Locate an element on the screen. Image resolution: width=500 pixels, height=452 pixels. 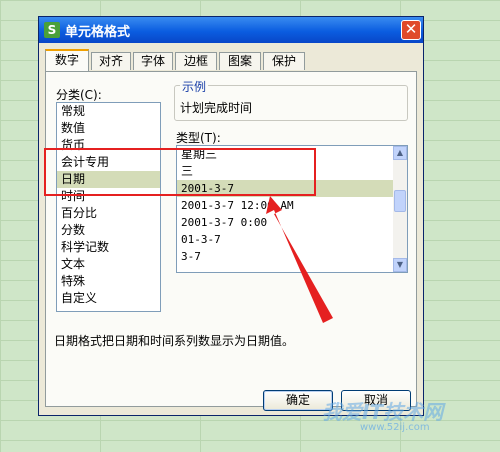
watermark-url: www.52ij.com is located at coordinates (395, 427).